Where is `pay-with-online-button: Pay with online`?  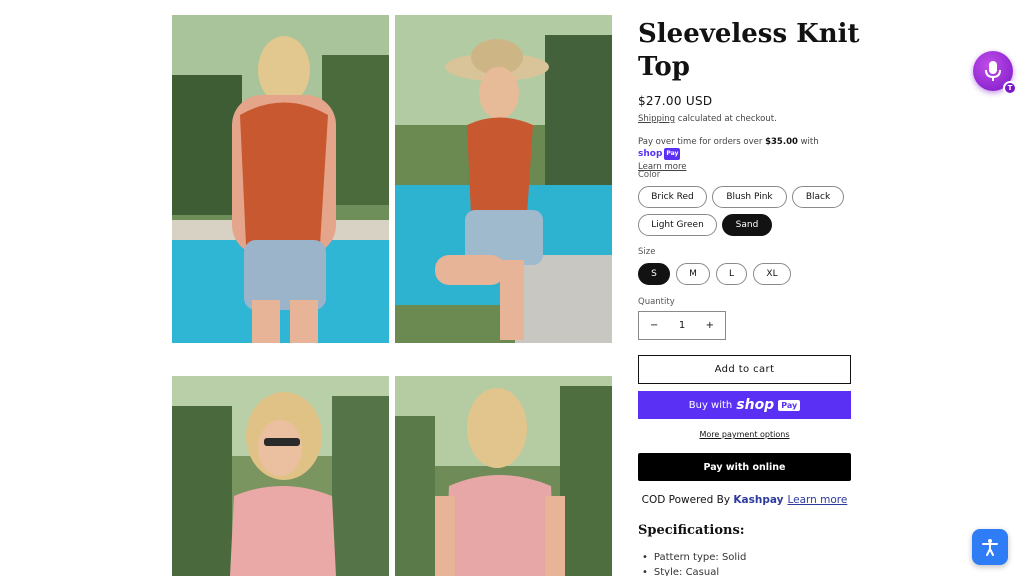 pay-with-online-button: Pay with online is located at coordinates (744, 467).